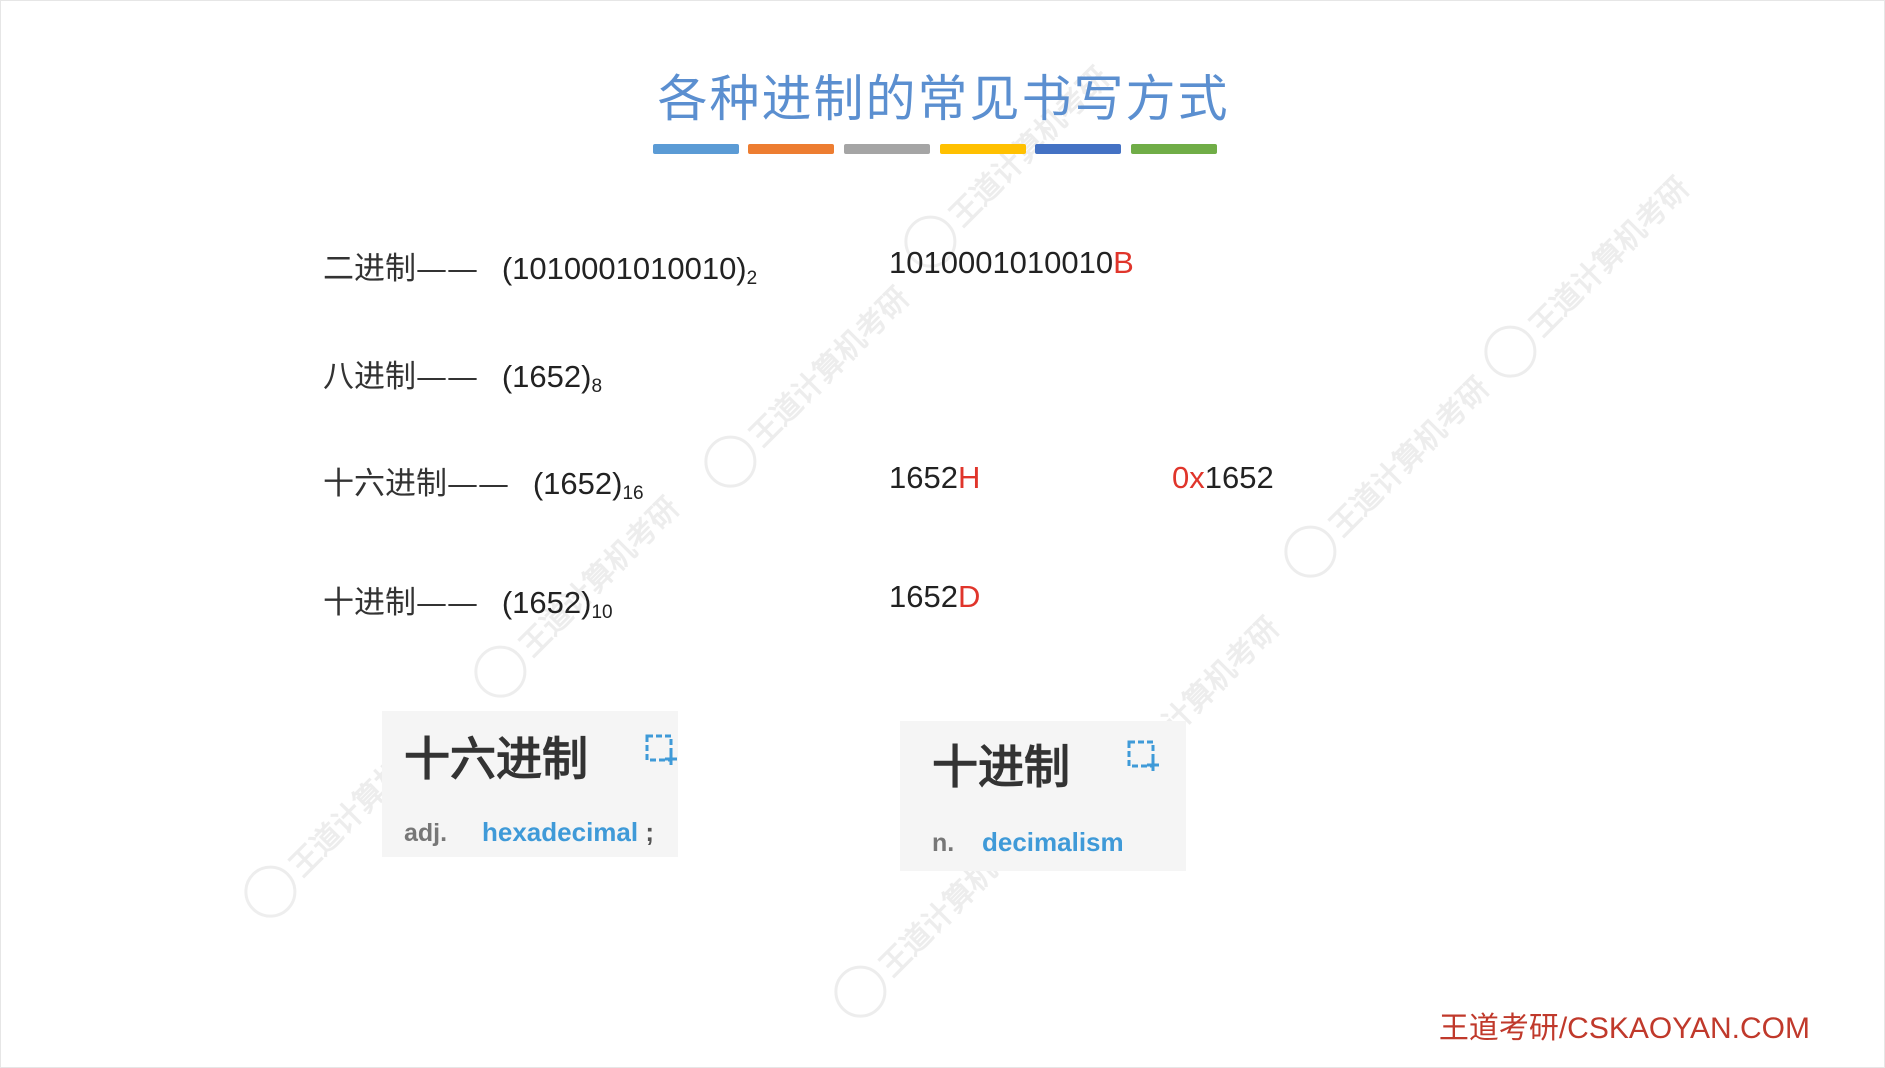 The image size is (1885, 1068). What do you see at coordinates (1011, 262) in the screenshot?
I see `binary-suffix-notation: 1010001010010B` at bounding box center [1011, 262].